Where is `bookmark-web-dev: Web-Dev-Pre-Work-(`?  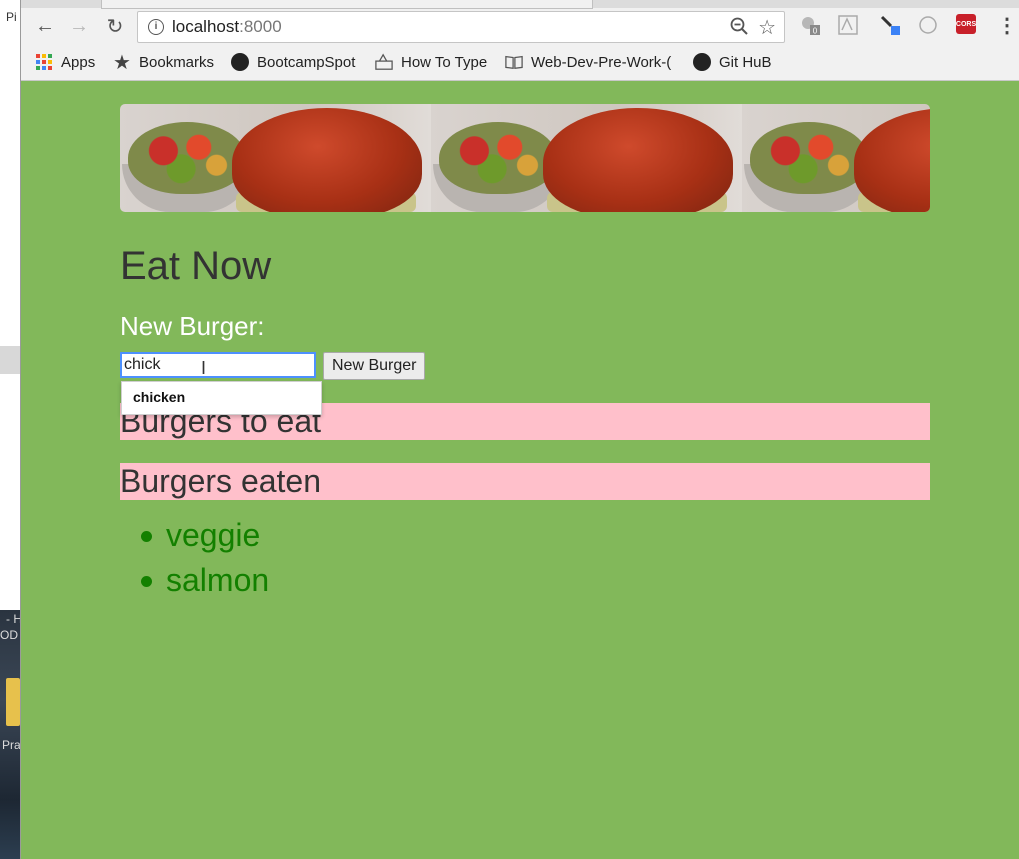
bookmark-web-dev: Web-Dev-Pre-Work-( is located at coordinates (588, 62).